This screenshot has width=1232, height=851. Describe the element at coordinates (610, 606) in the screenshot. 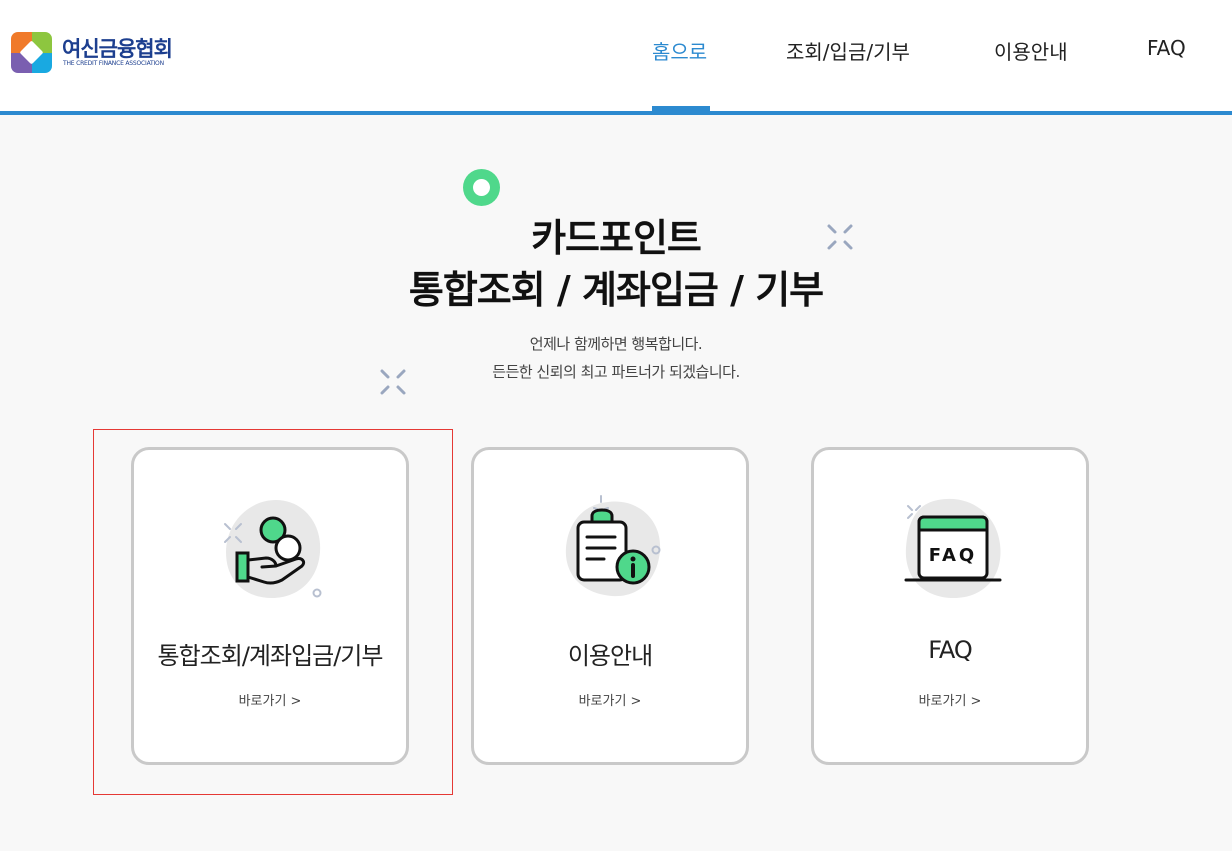

I see `card-guide: 이용안내 바로가기 >` at that location.